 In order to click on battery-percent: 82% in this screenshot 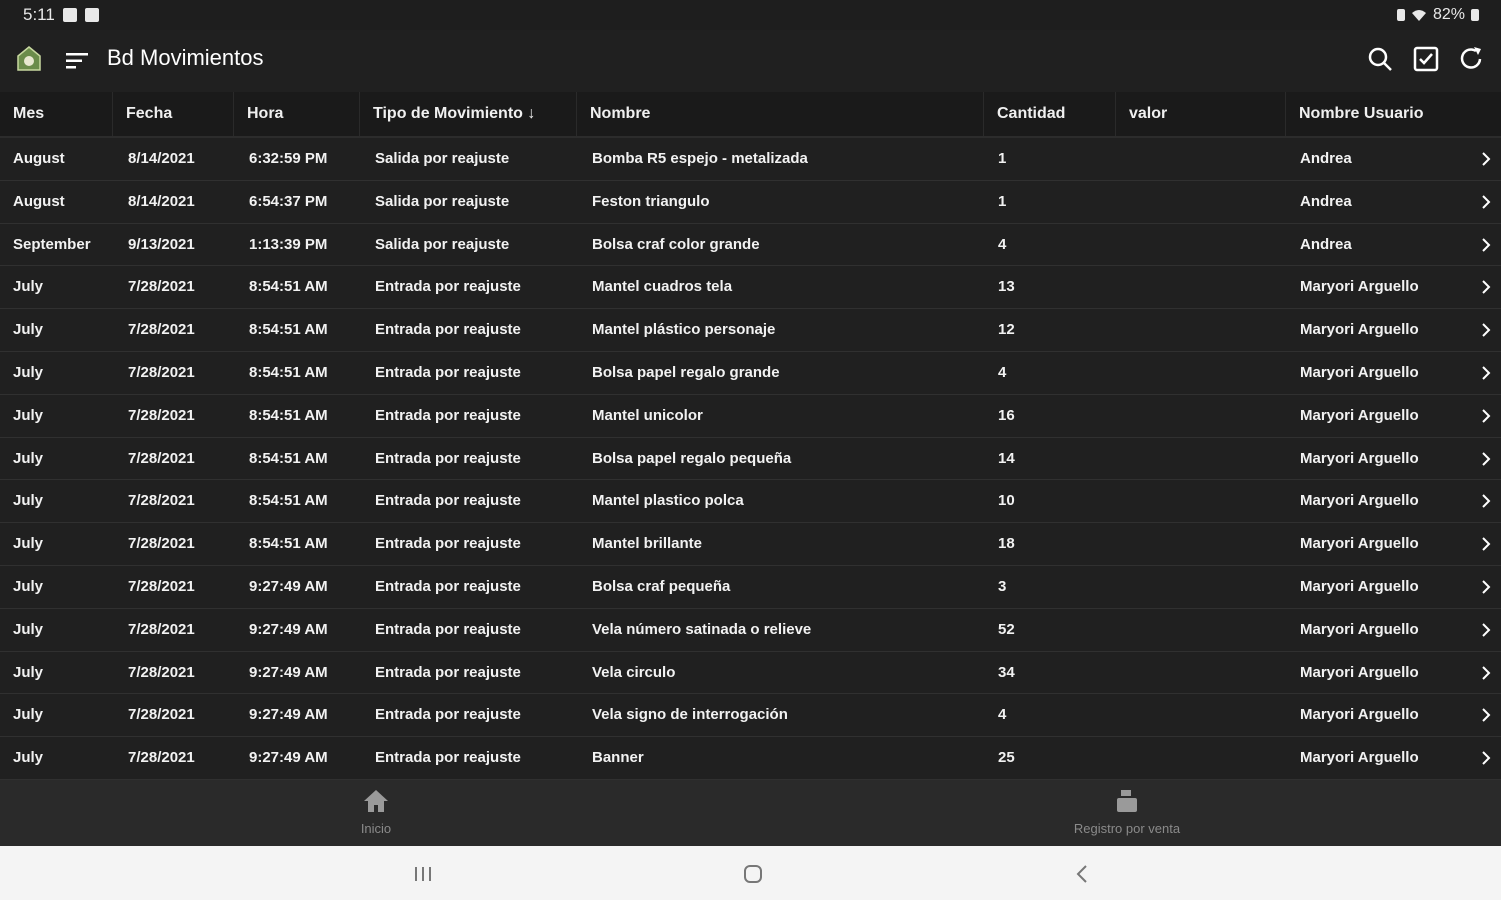, I will do `click(1448, 14)`.